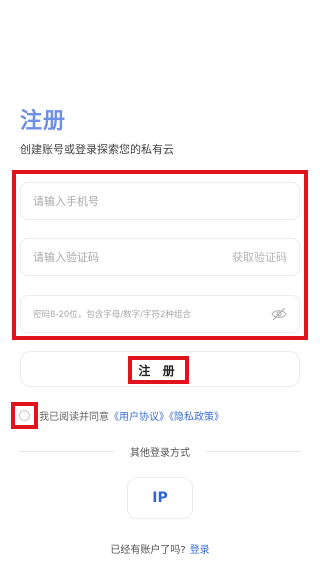  I want to click on checkbox-circle-icon, so click(24, 415).